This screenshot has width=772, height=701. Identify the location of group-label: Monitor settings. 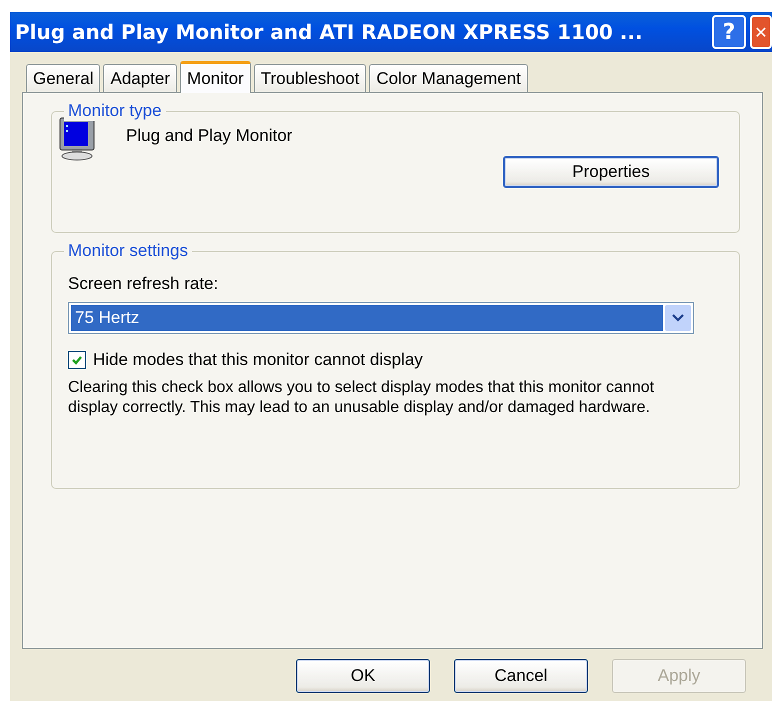
(128, 251).